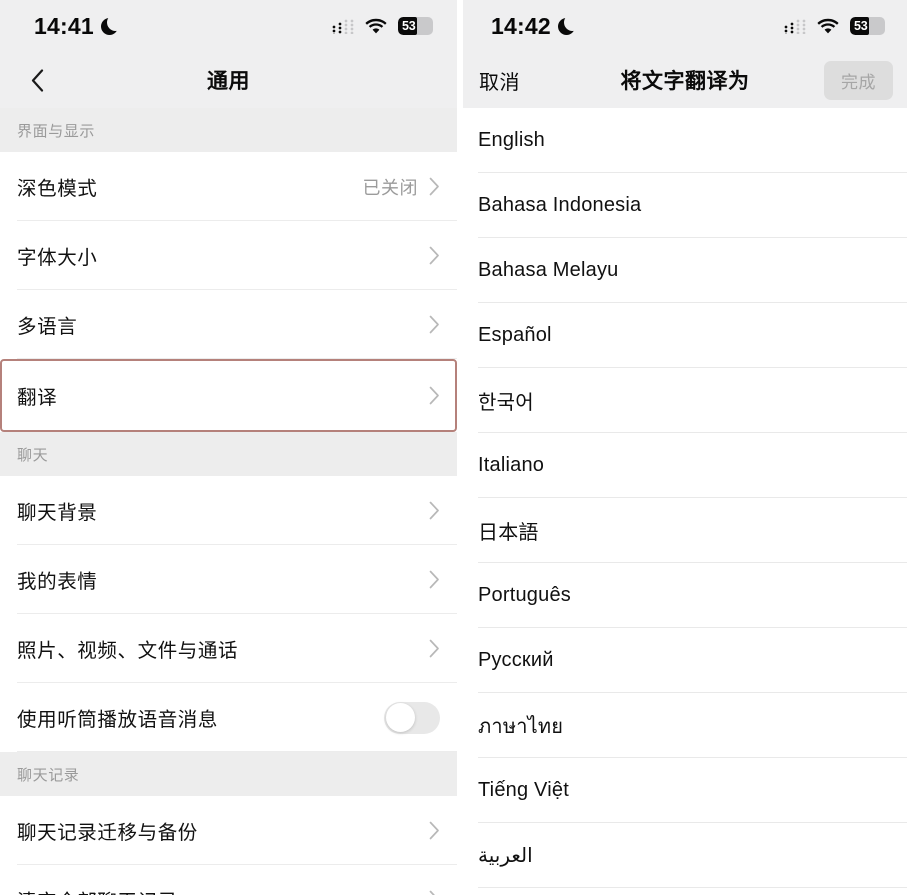 Image resolution: width=907 pixels, height=895 pixels. I want to click on done-button: 完成, so click(858, 80).